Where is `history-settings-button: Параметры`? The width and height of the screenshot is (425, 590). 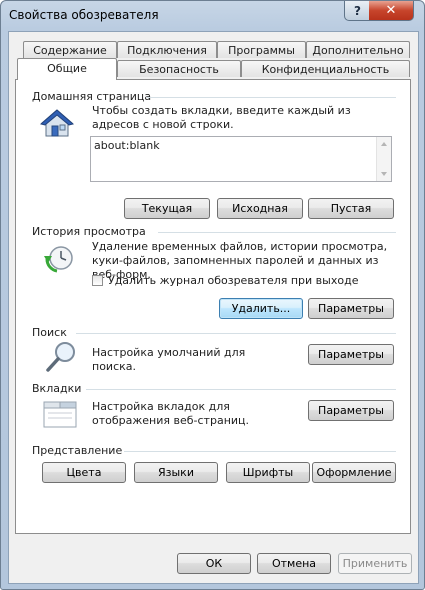
history-settings-button: Параметры is located at coordinates (351, 308).